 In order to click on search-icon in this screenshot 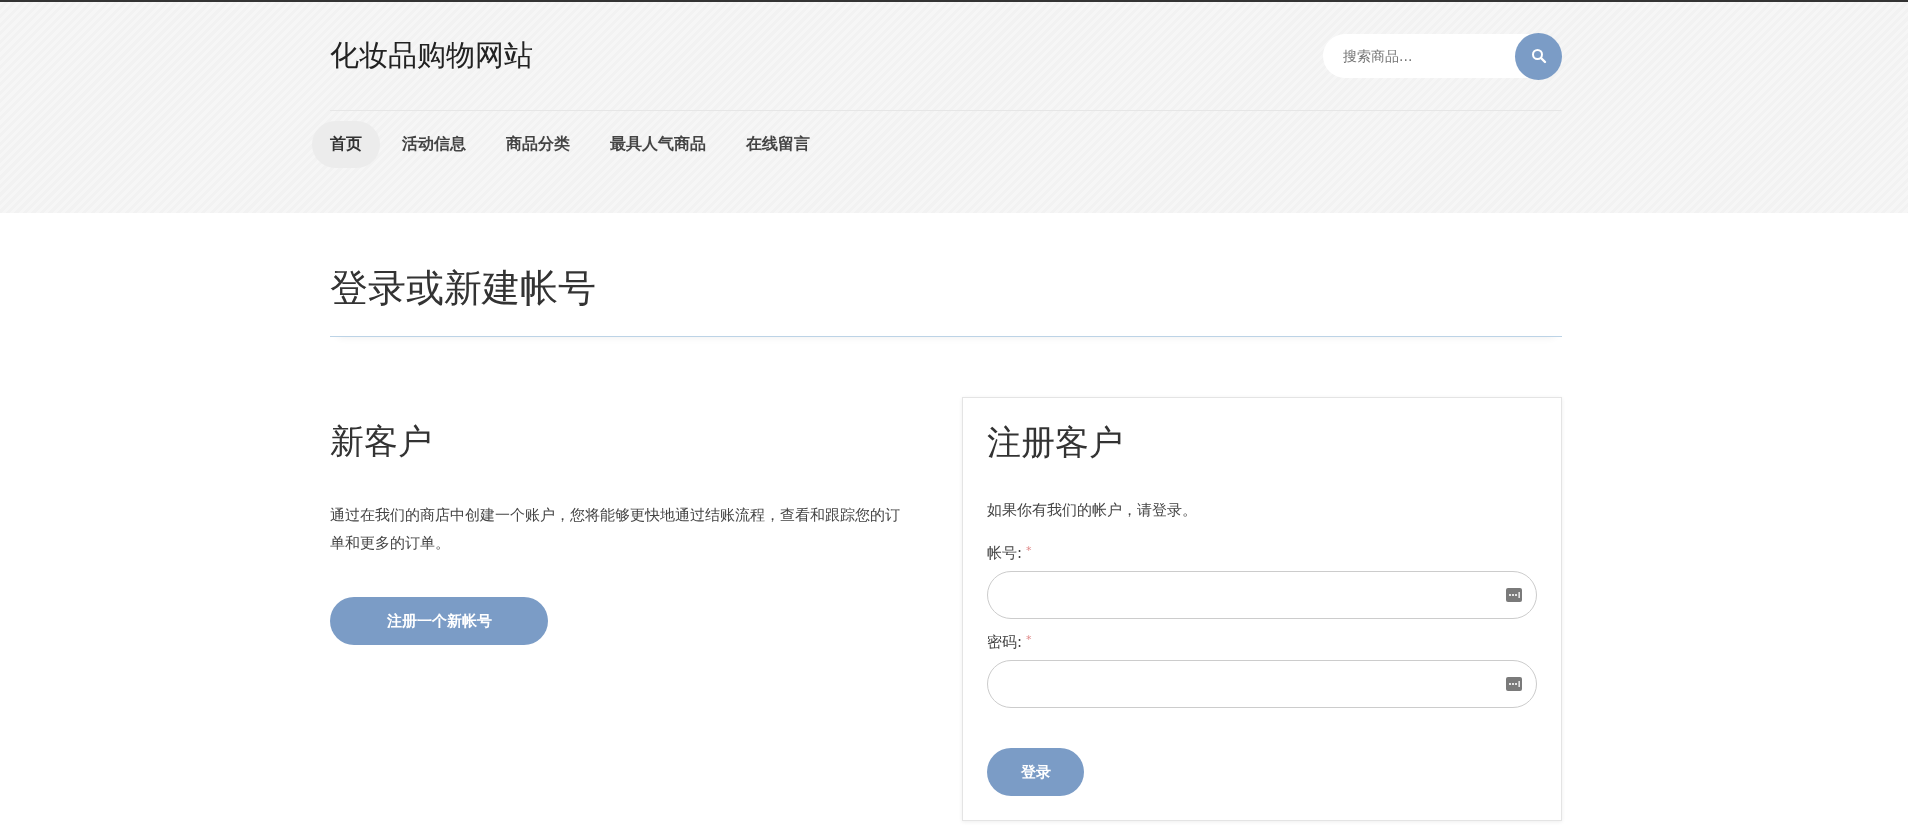, I will do `click(1538, 56)`.